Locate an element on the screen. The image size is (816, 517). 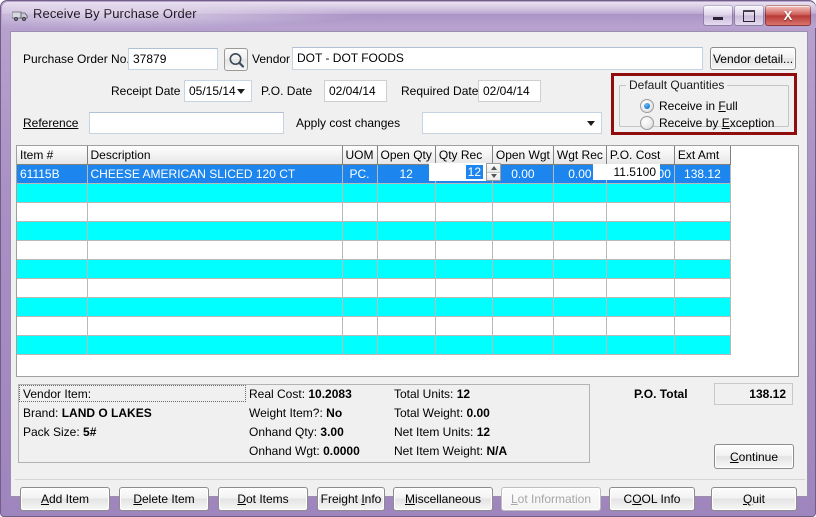
button-miscellaneous: Miscellaneous is located at coordinates (443, 499).